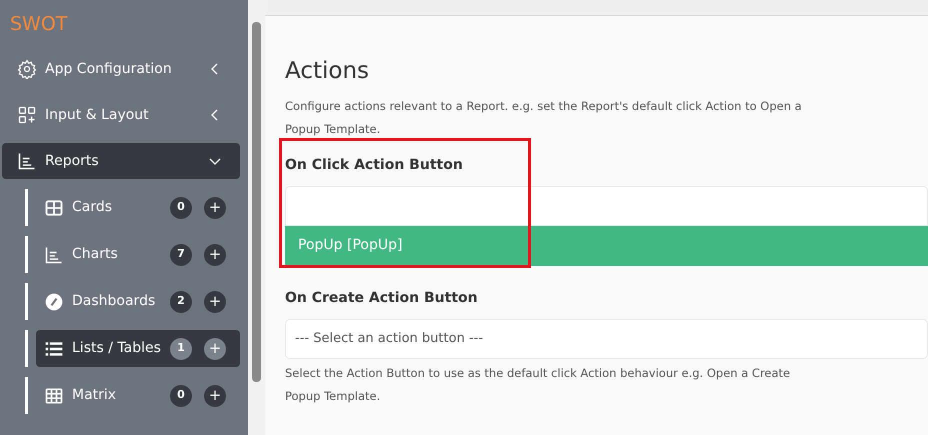 The width and height of the screenshot is (928, 435). Describe the element at coordinates (138, 207) in the screenshot. I see `sidebar-subitem: Cards 0 +` at that location.